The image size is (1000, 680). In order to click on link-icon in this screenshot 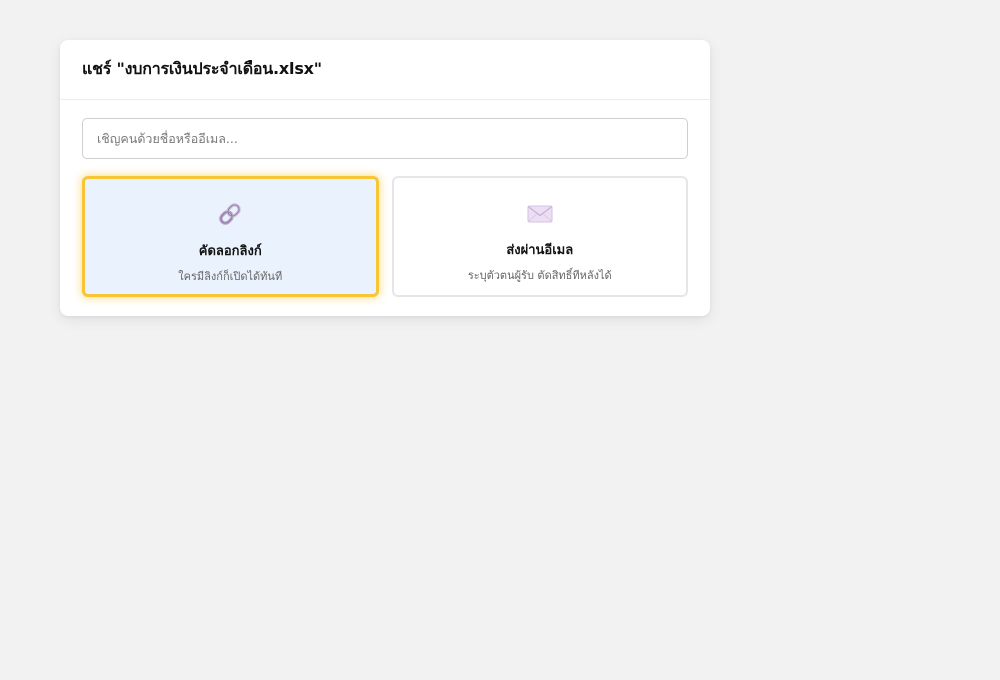, I will do `click(230, 214)`.